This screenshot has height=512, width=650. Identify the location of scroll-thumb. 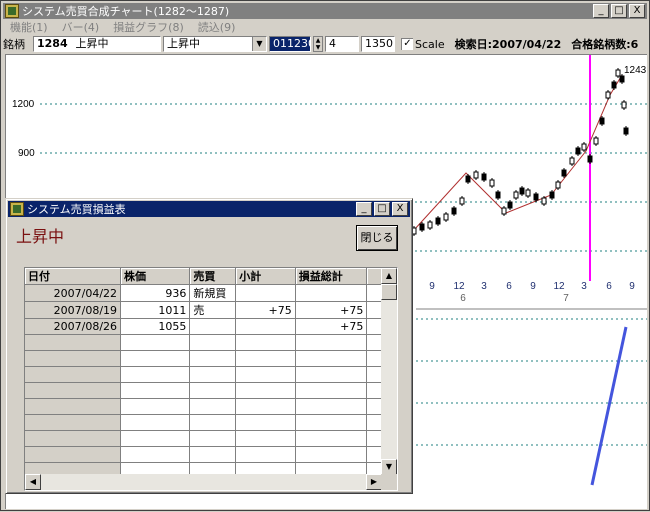
(389, 292).